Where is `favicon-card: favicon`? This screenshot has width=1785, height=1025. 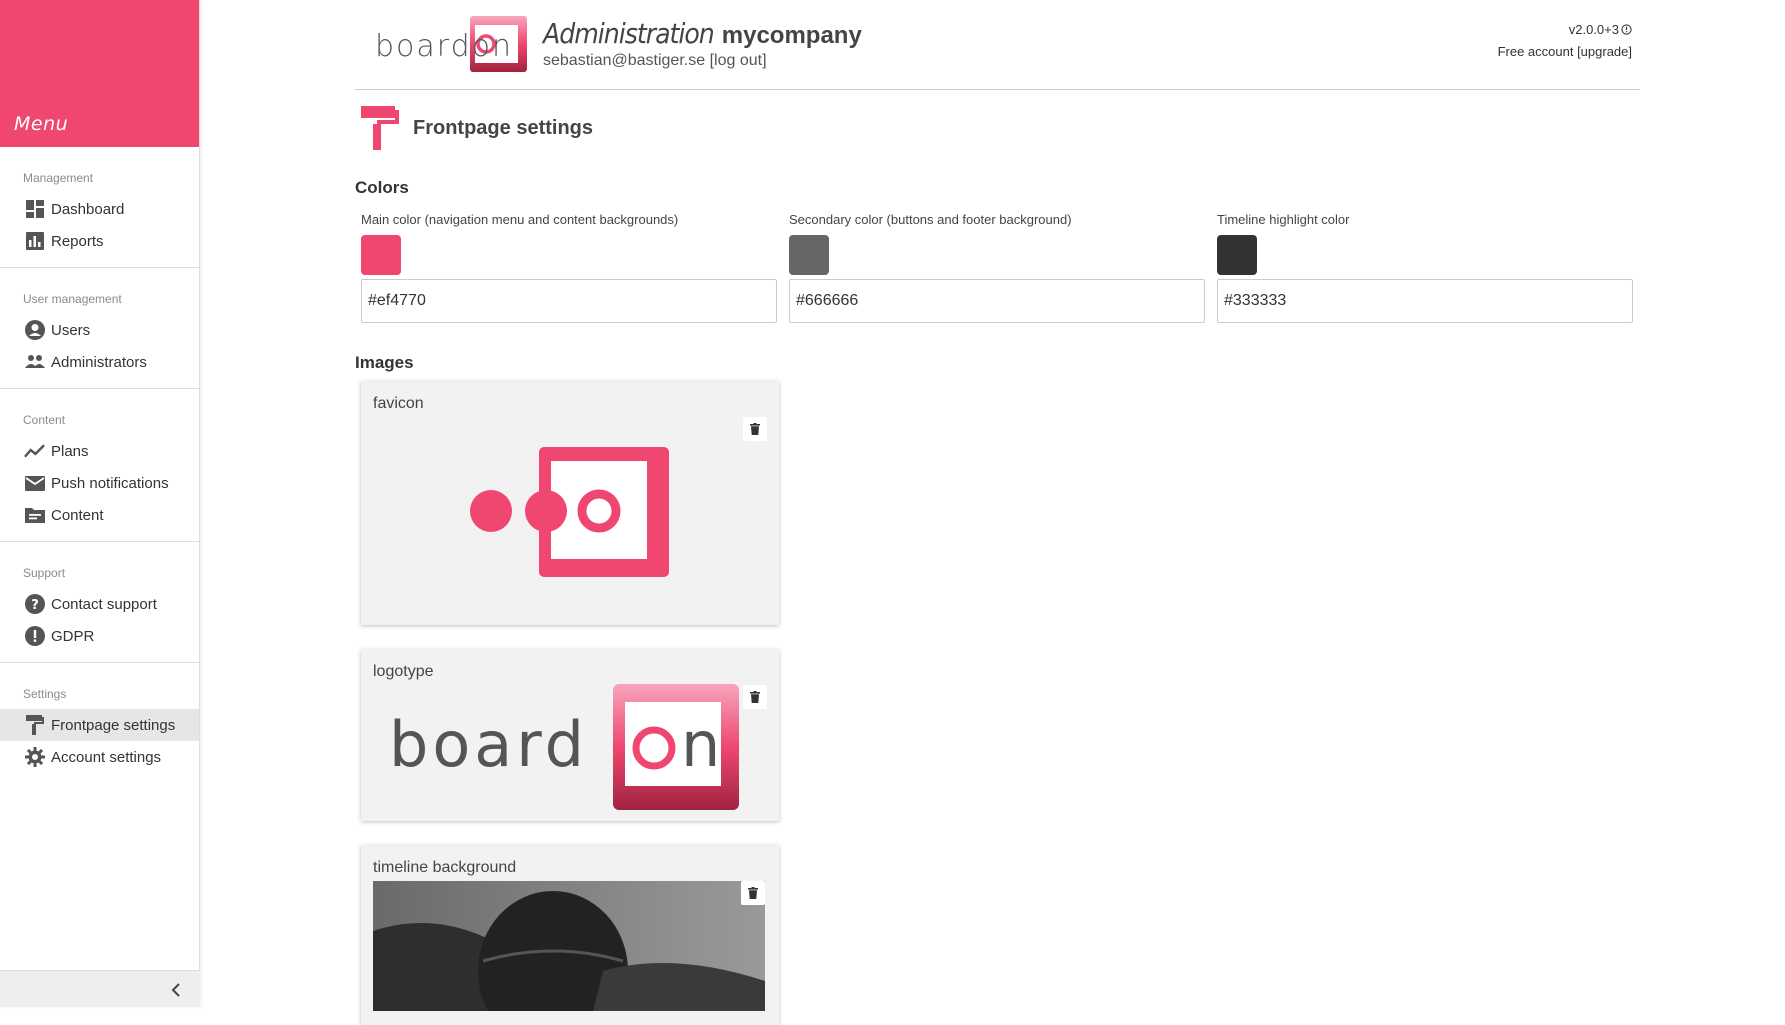 favicon-card: favicon is located at coordinates (570, 503).